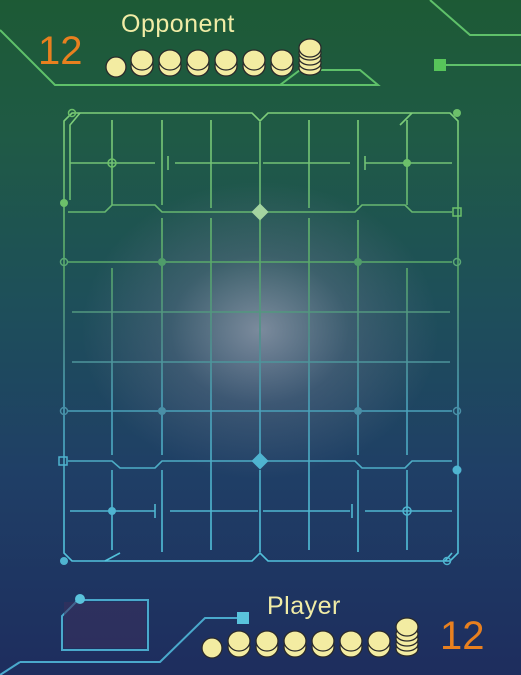 The width and height of the screenshot is (521, 675). What do you see at coordinates (178, 24) in the screenshot?
I see `opponent-name: Opponent` at bounding box center [178, 24].